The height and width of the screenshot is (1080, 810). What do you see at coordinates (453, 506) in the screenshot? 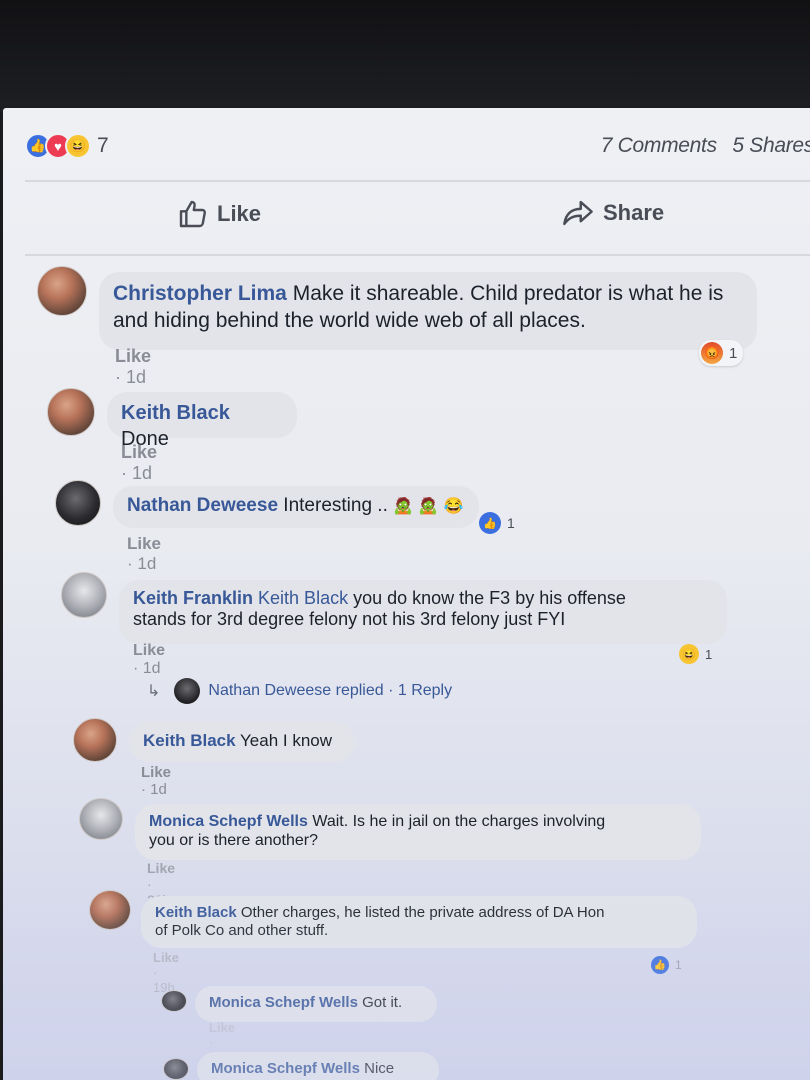
I see `laughing-emoji: 😂` at bounding box center [453, 506].